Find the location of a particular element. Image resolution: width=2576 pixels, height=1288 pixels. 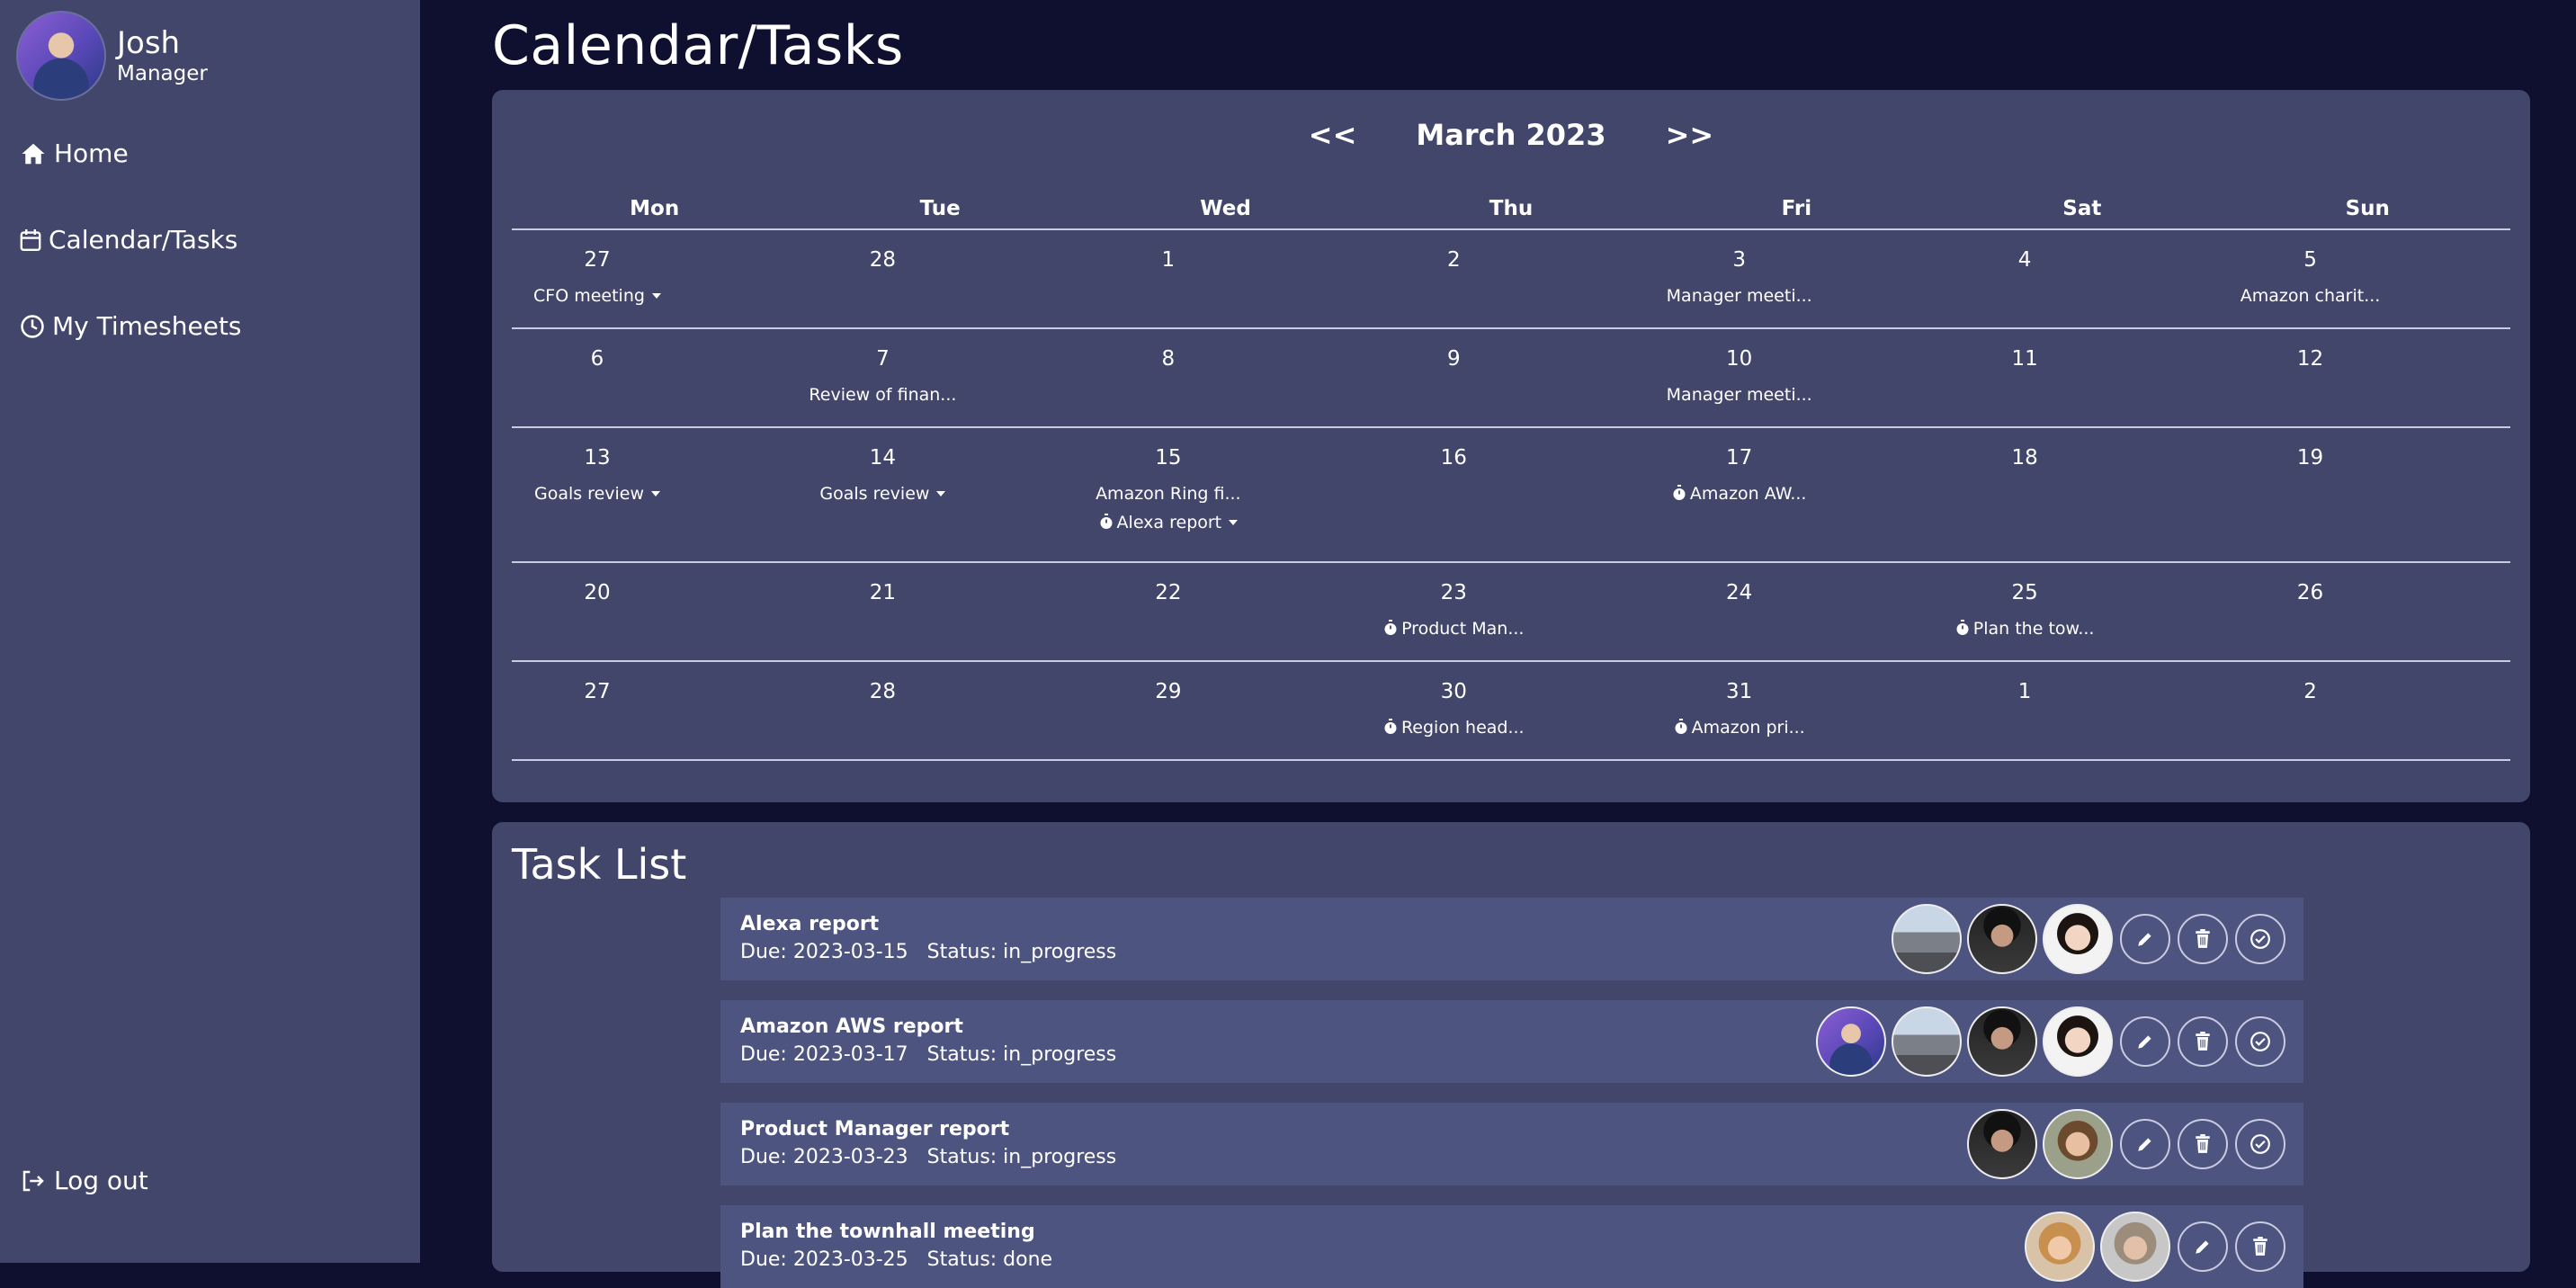

calendar-day: 22 is located at coordinates (1225, 612).